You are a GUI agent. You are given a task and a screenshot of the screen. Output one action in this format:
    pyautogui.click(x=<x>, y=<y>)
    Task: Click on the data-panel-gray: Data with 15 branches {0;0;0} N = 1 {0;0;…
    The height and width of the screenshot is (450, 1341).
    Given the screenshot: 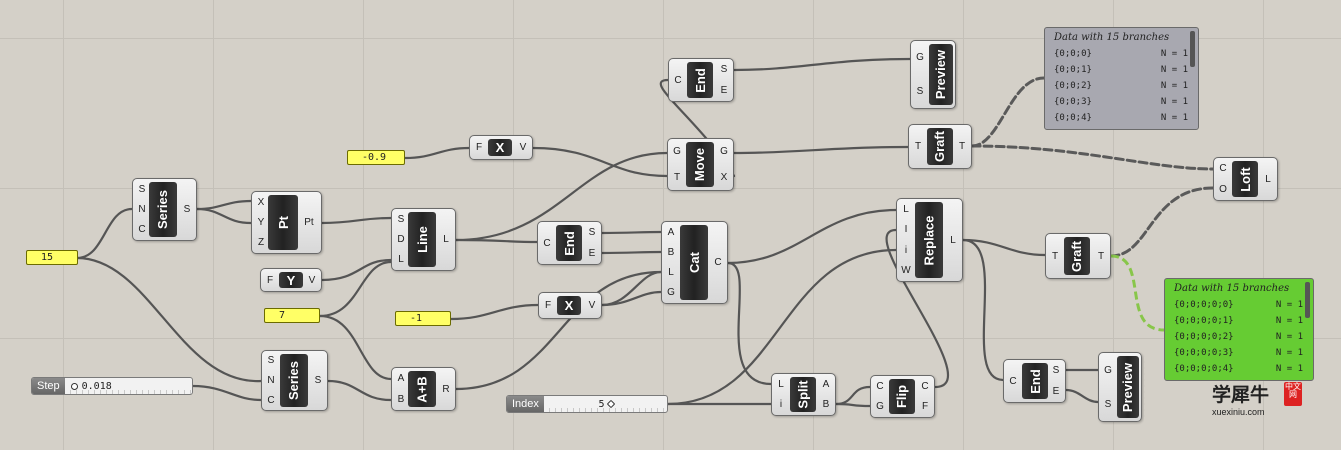 What is the action you would take?
    pyautogui.click(x=1121, y=78)
    